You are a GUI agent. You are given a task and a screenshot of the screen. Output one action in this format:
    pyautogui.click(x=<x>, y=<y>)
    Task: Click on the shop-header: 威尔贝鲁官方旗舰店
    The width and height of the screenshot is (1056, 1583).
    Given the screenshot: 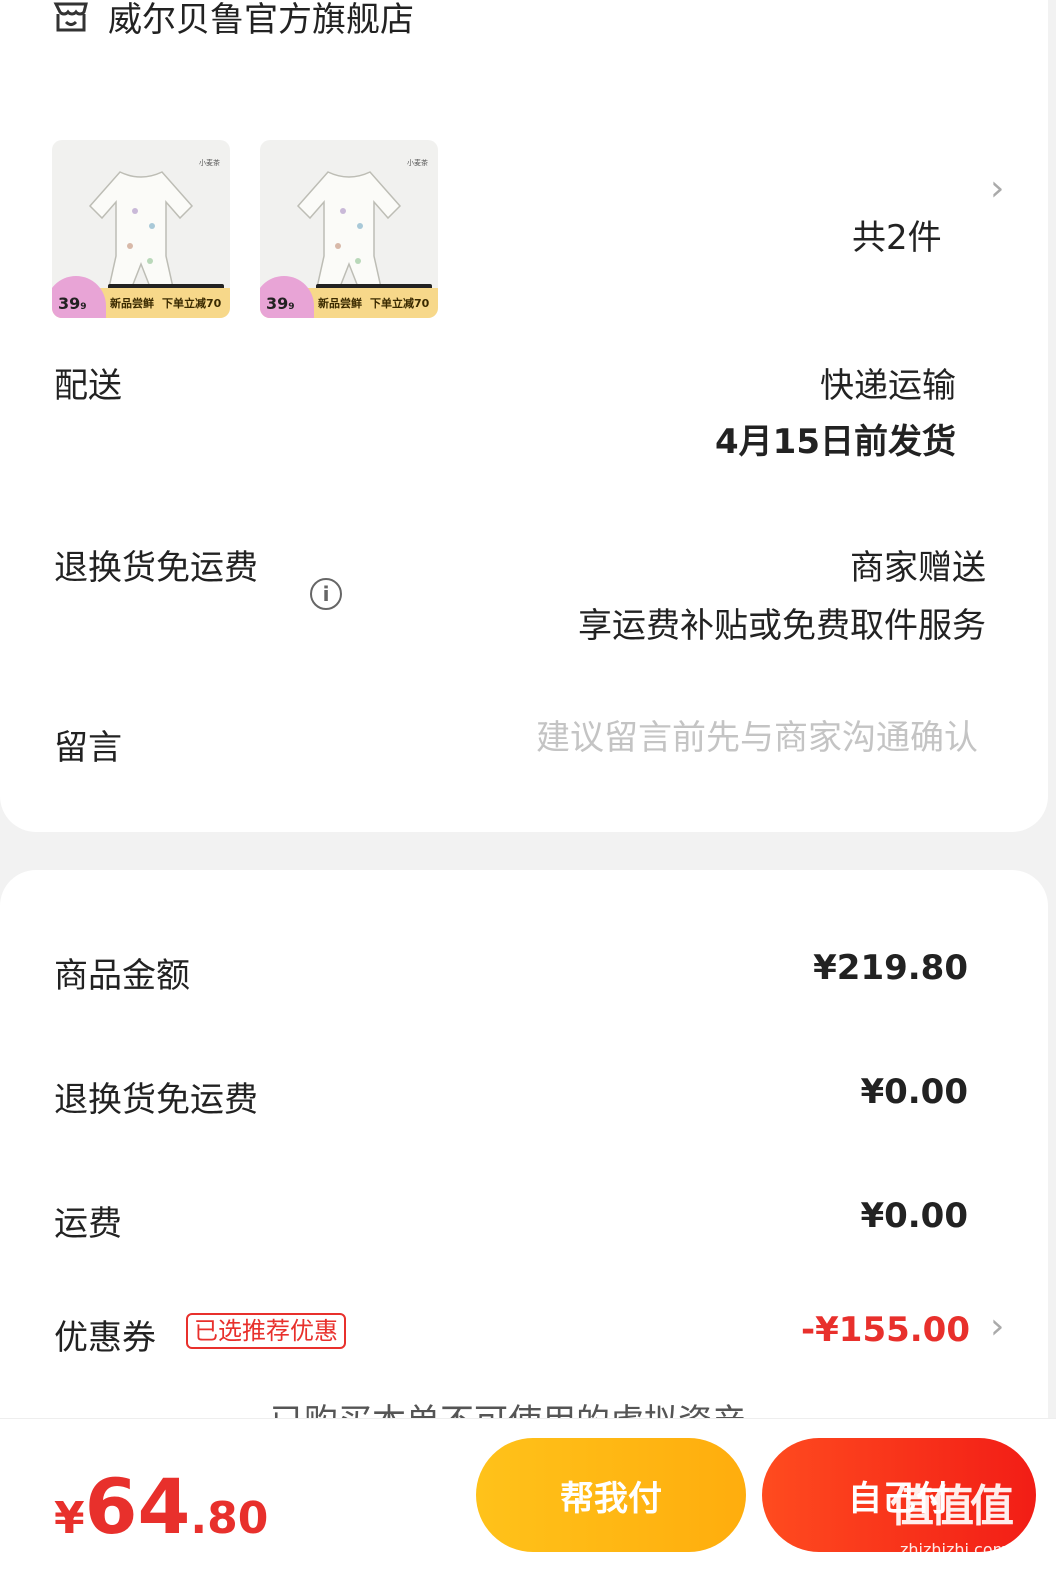 What is the action you would take?
    pyautogui.click(x=233, y=20)
    